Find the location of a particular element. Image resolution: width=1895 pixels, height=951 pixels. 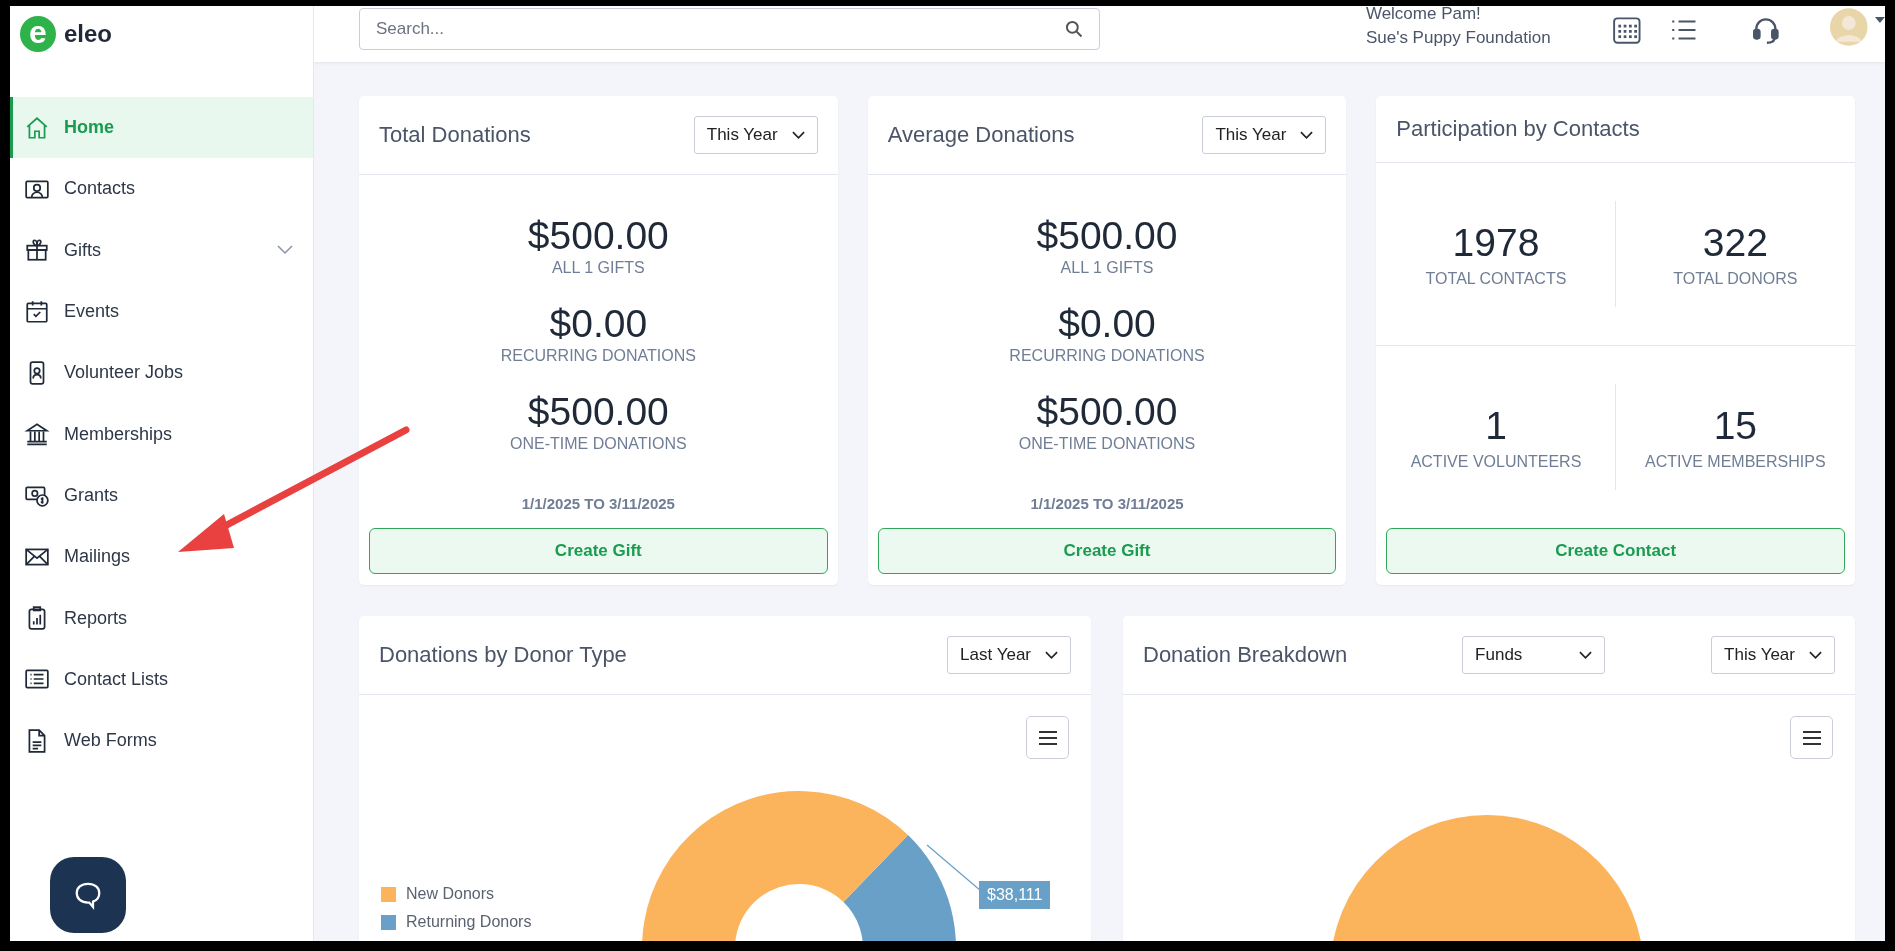

speech-bubble-icon is located at coordinates (88, 895).